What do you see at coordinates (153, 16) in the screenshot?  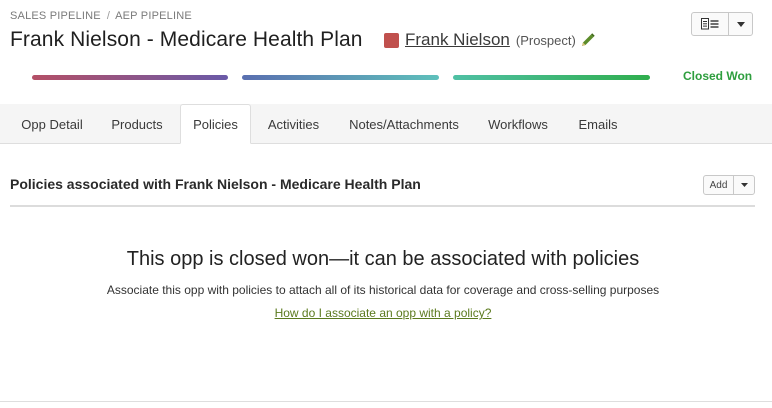 I see `breadcrumb-aep-pipeline: AEP PIPELINE` at bounding box center [153, 16].